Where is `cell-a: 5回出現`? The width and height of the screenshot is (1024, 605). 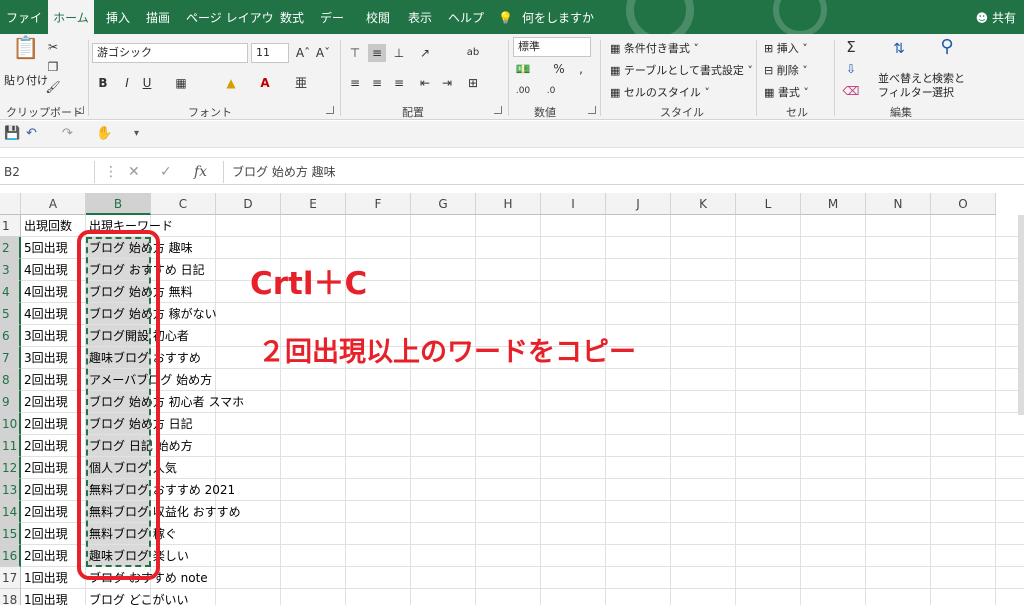 cell-a: 5回出現 is located at coordinates (44, 248).